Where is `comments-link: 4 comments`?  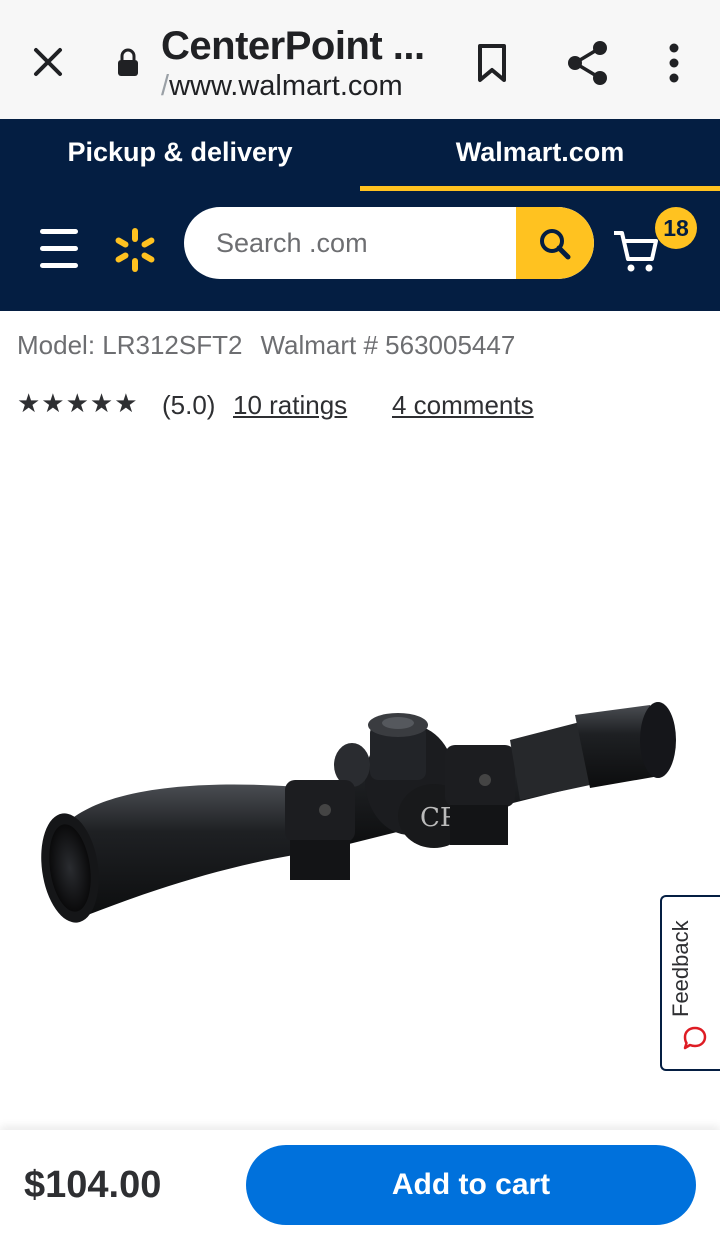 comments-link: 4 comments is located at coordinates (463, 405).